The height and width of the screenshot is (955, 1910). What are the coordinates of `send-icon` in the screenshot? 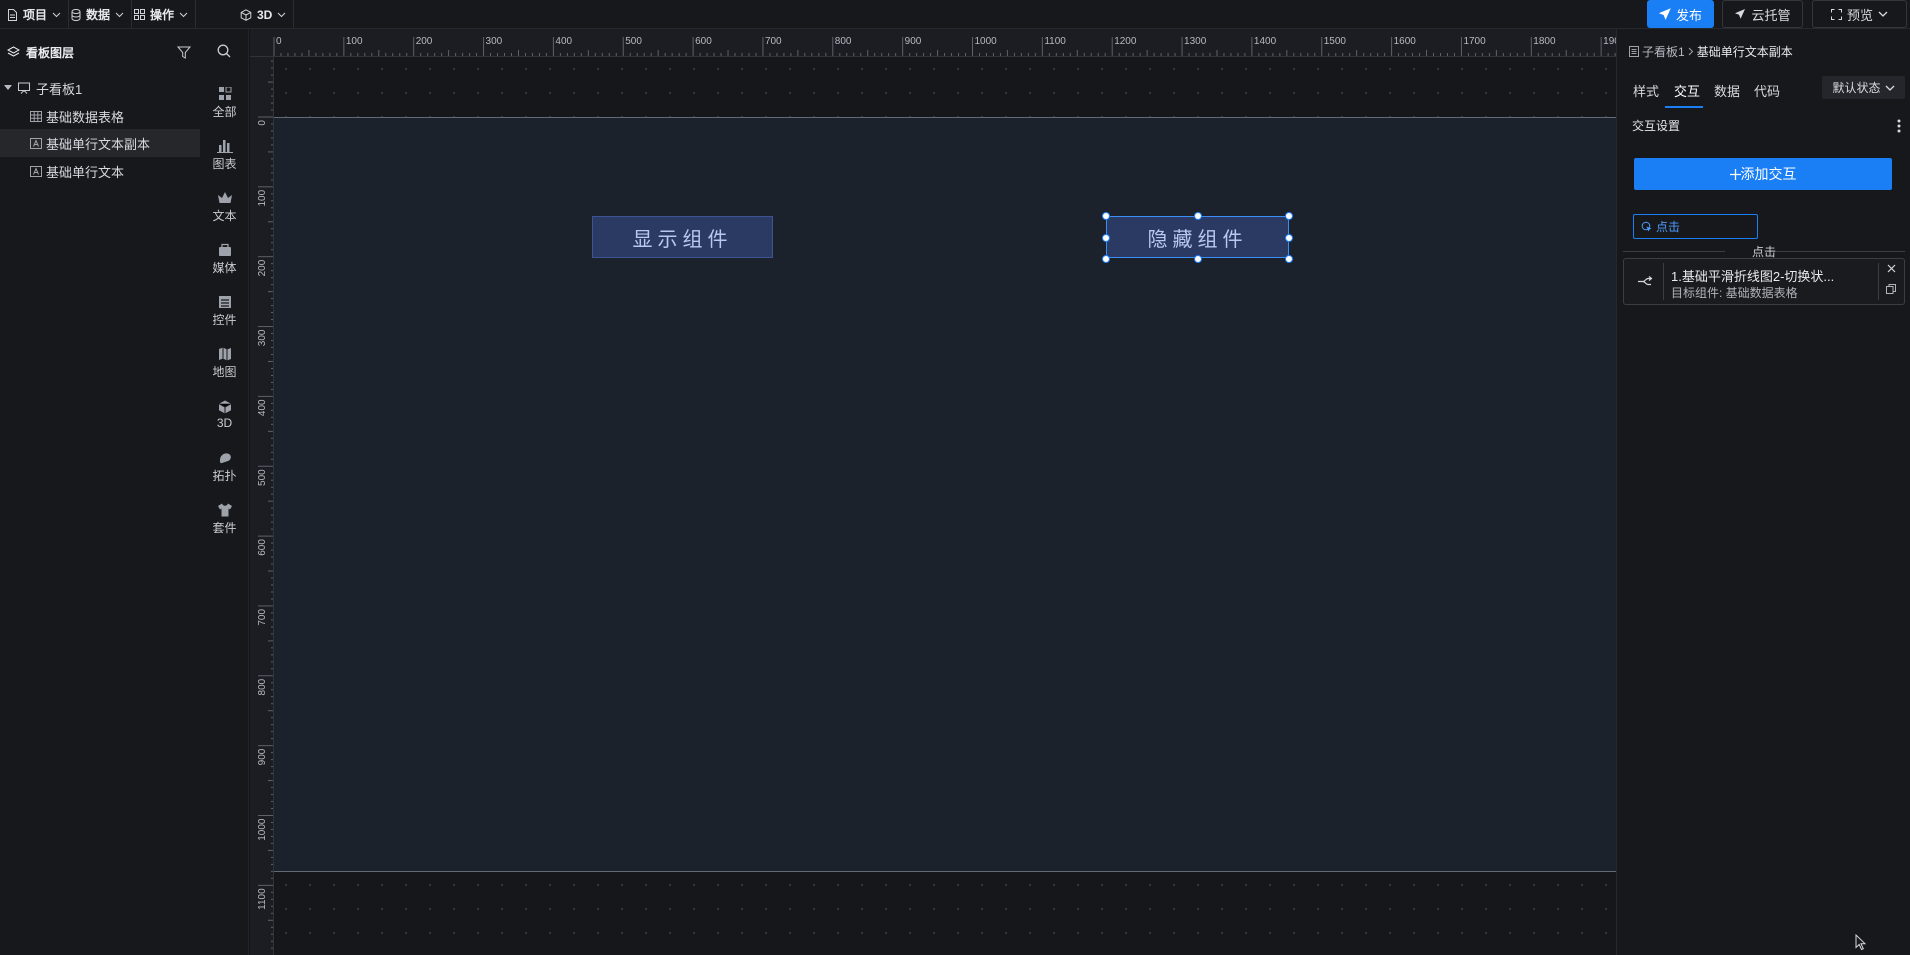 It's located at (1664, 14).